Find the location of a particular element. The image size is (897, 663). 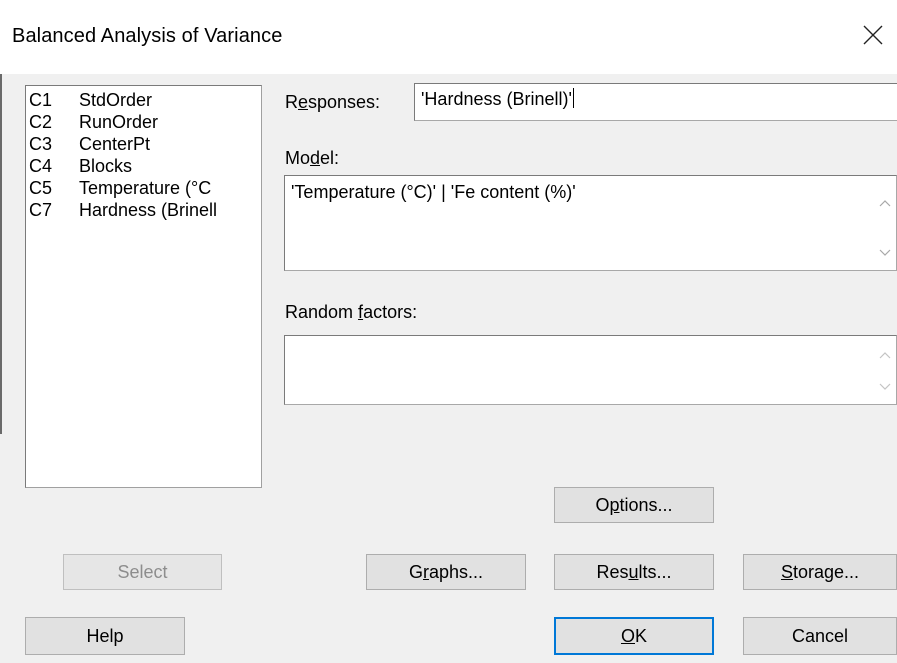

results-label-part: Res is located at coordinates (612, 571).